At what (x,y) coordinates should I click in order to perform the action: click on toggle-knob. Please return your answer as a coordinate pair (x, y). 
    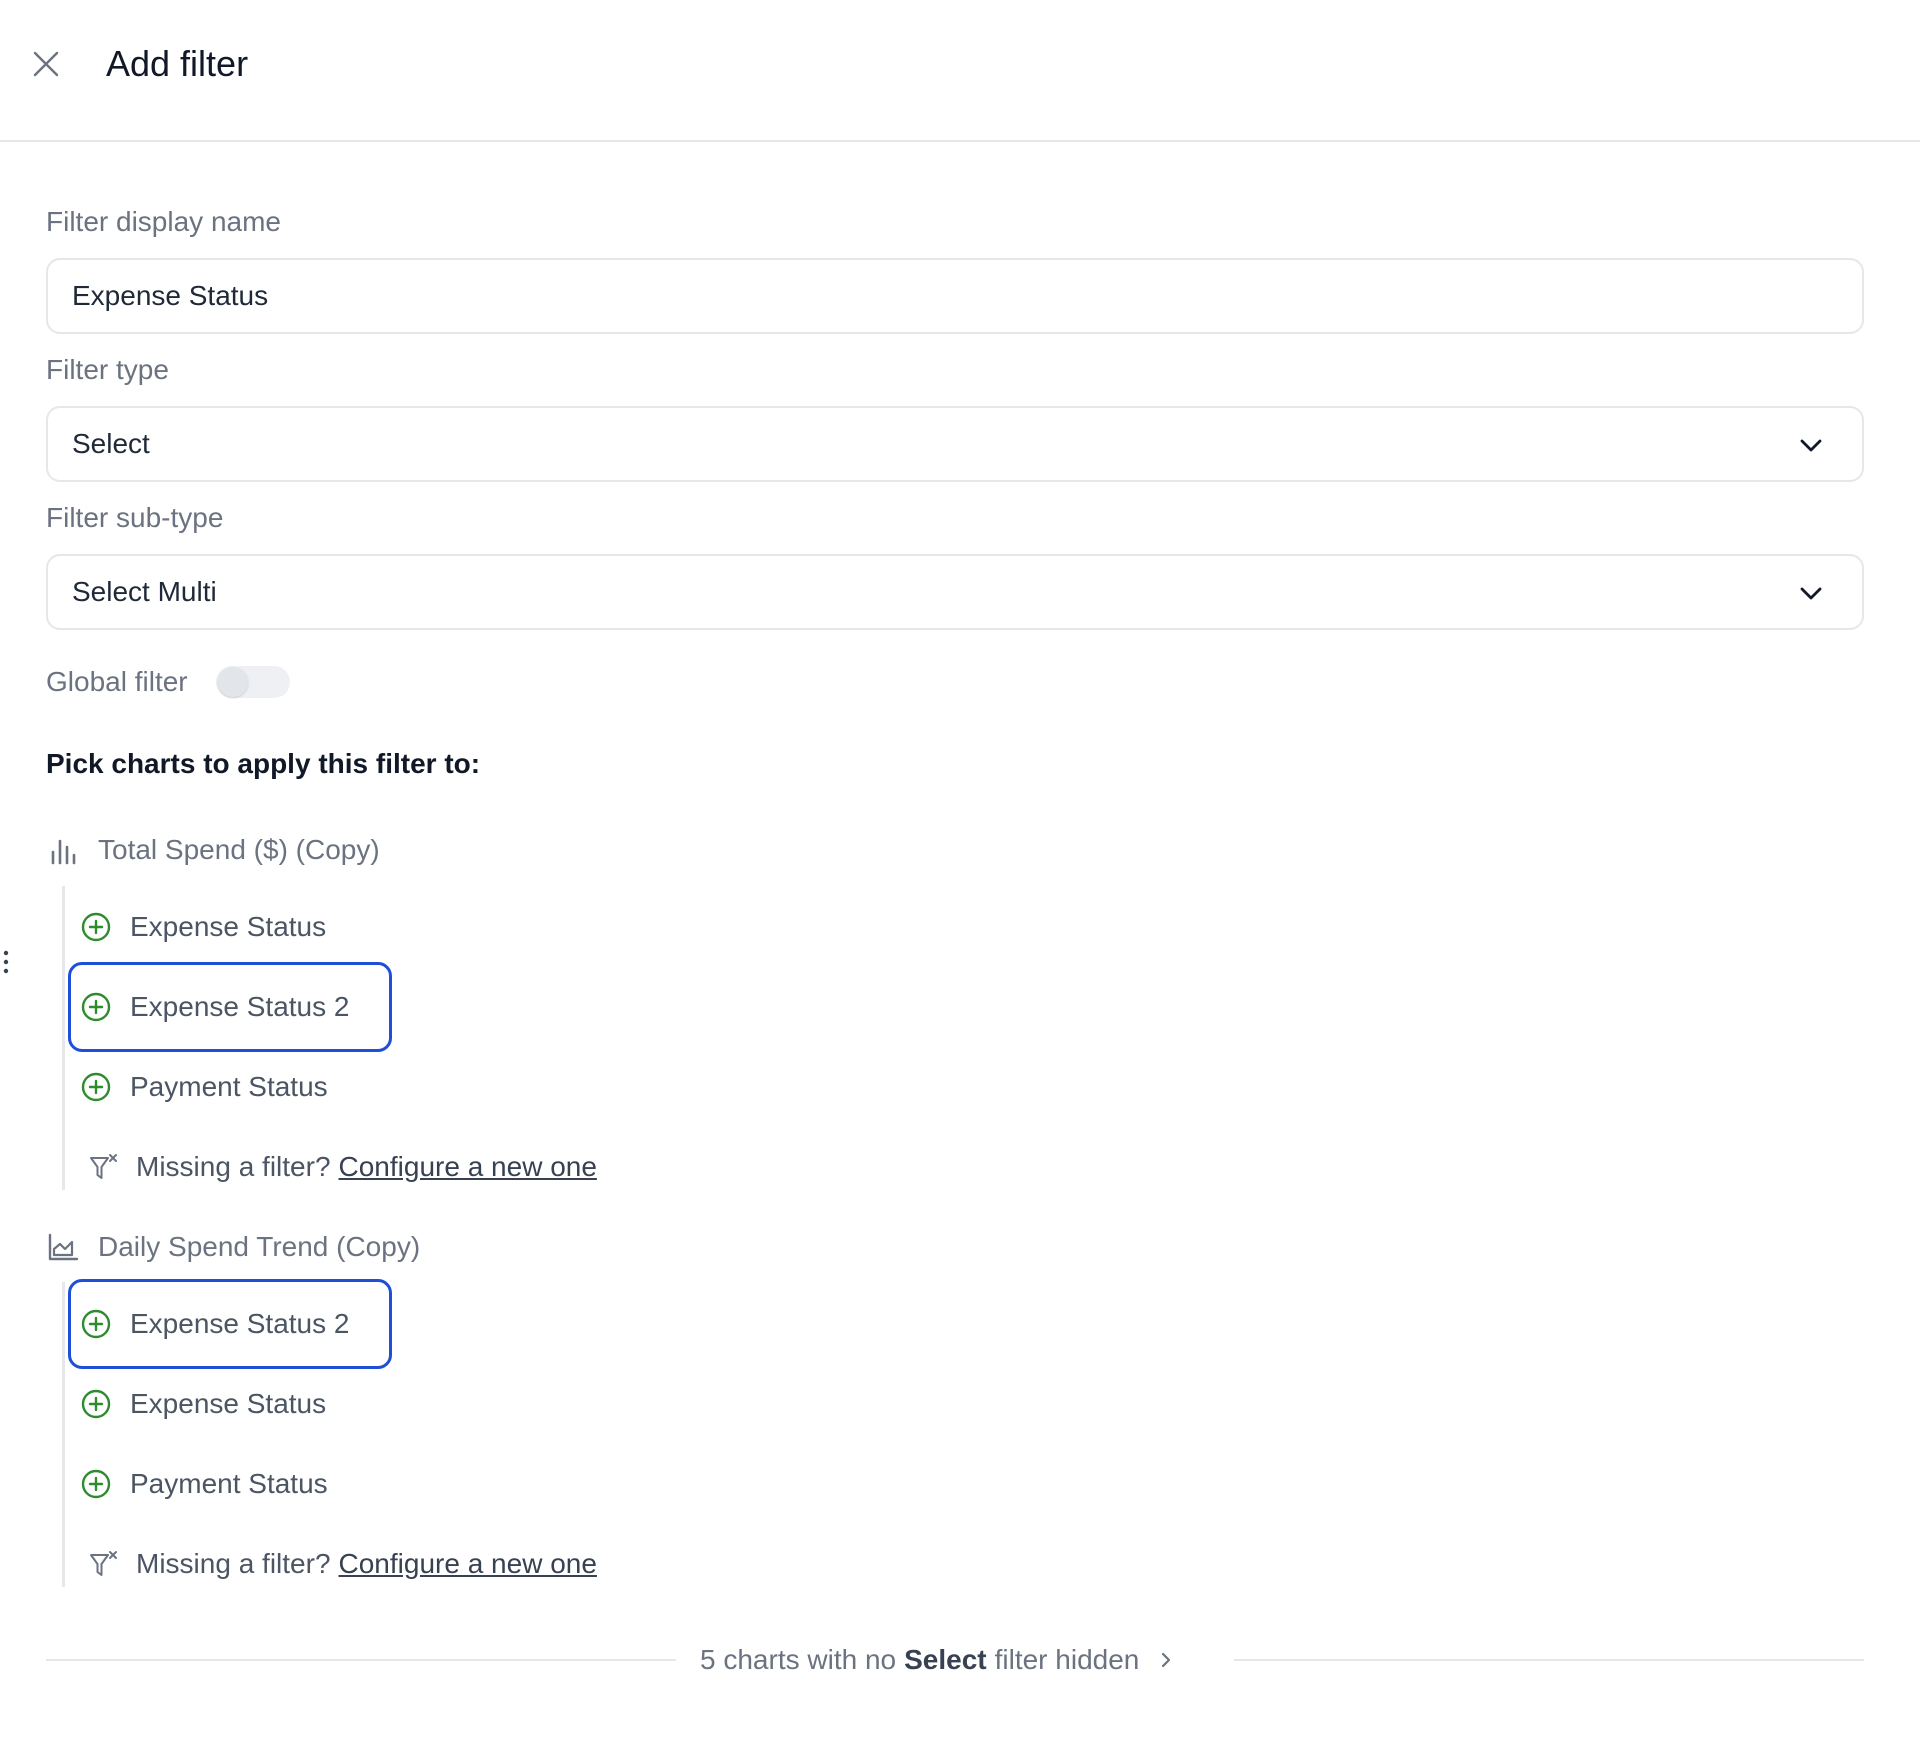
    Looking at the image, I should click on (233, 682).